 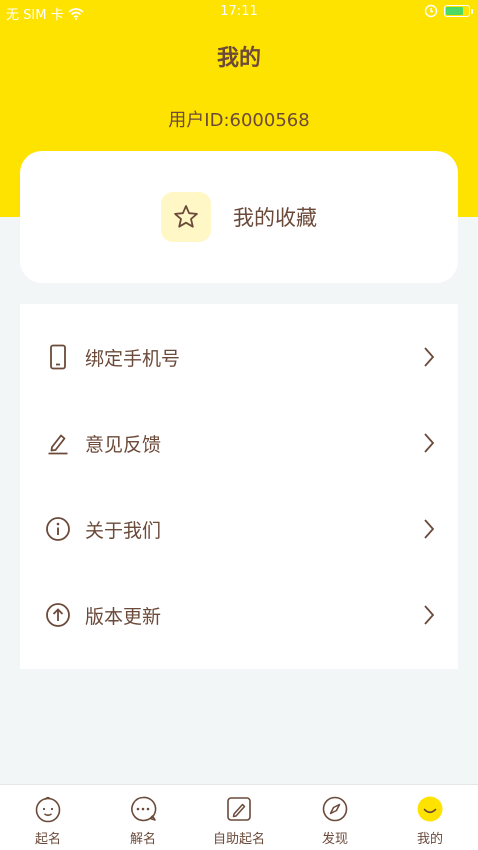 I want to click on tab-discover: 发现, so click(x=335, y=817).